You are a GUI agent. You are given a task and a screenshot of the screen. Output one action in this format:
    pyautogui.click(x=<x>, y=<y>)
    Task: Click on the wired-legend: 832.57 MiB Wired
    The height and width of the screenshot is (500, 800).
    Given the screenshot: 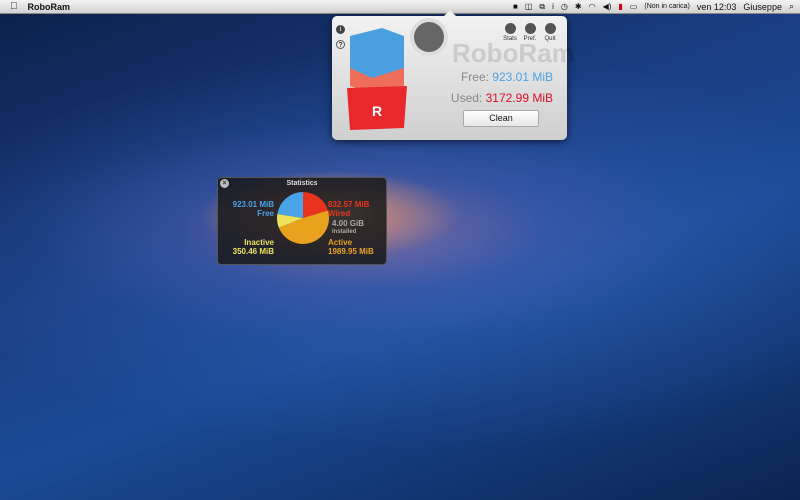 What is the action you would take?
    pyautogui.click(x=348, y=209)
    